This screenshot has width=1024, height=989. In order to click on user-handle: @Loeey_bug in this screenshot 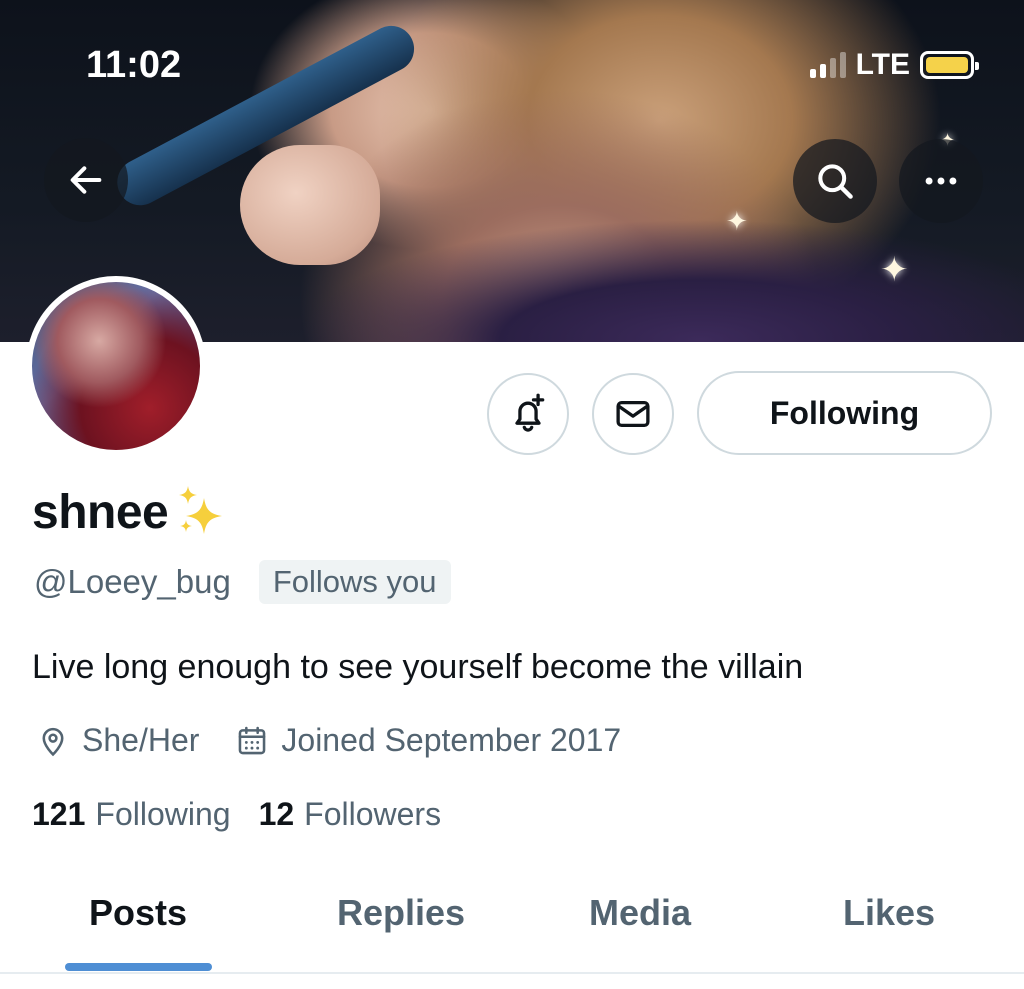, I will do `click(132, 581)`.